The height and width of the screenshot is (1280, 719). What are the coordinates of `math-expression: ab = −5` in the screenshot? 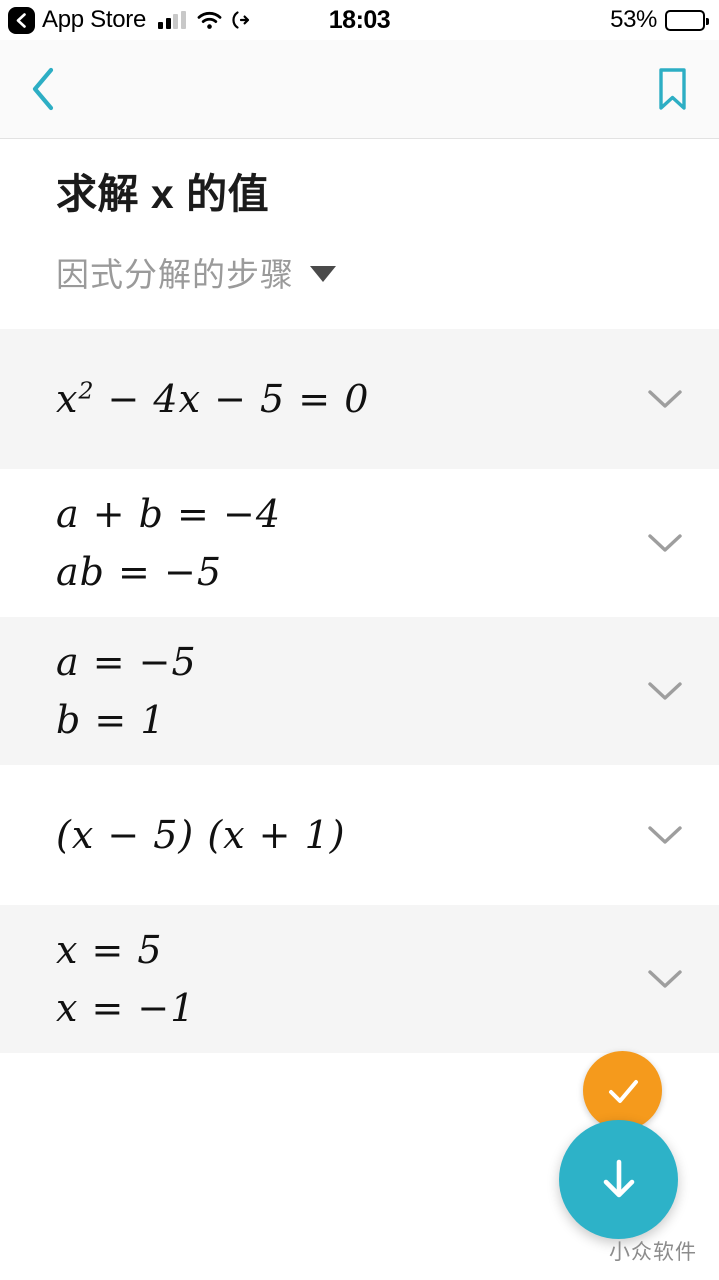 It's located at (139, 572).